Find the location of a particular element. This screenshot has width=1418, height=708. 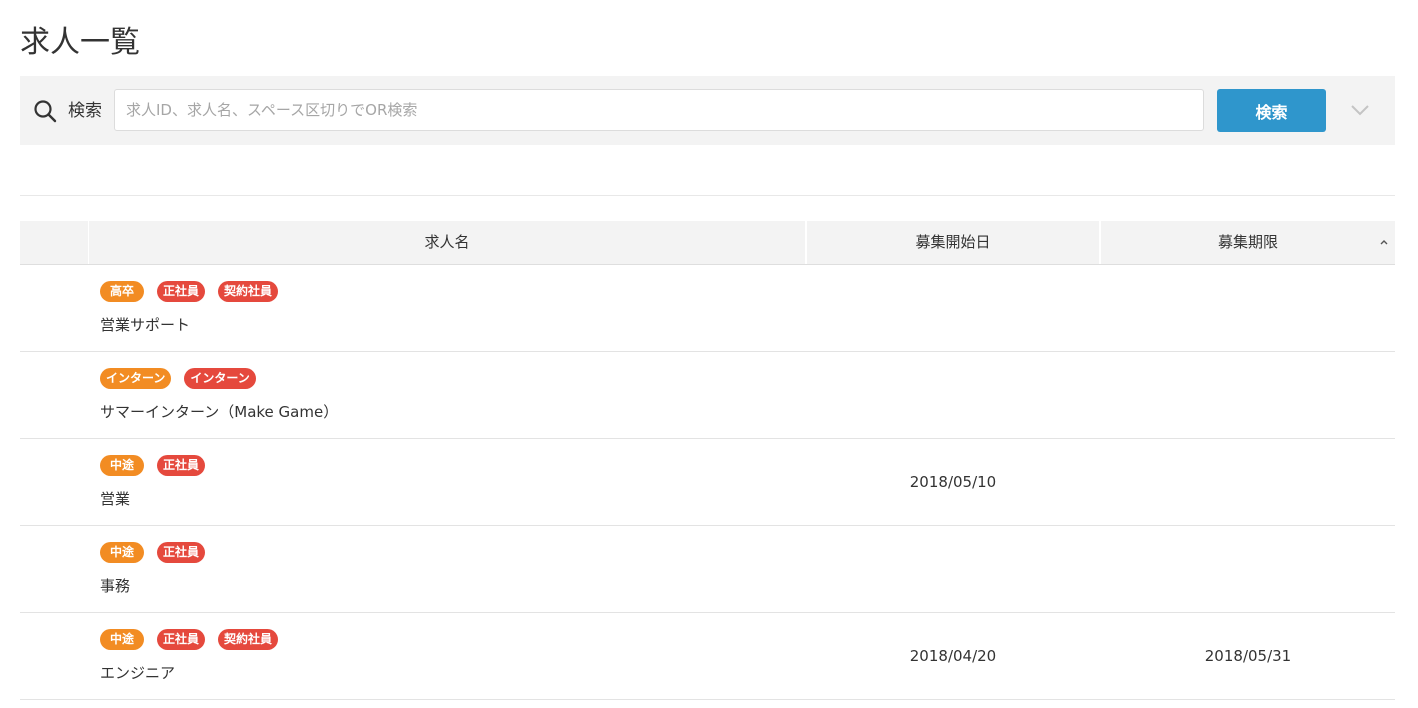

search-icon is located at coordinates (45, 111).